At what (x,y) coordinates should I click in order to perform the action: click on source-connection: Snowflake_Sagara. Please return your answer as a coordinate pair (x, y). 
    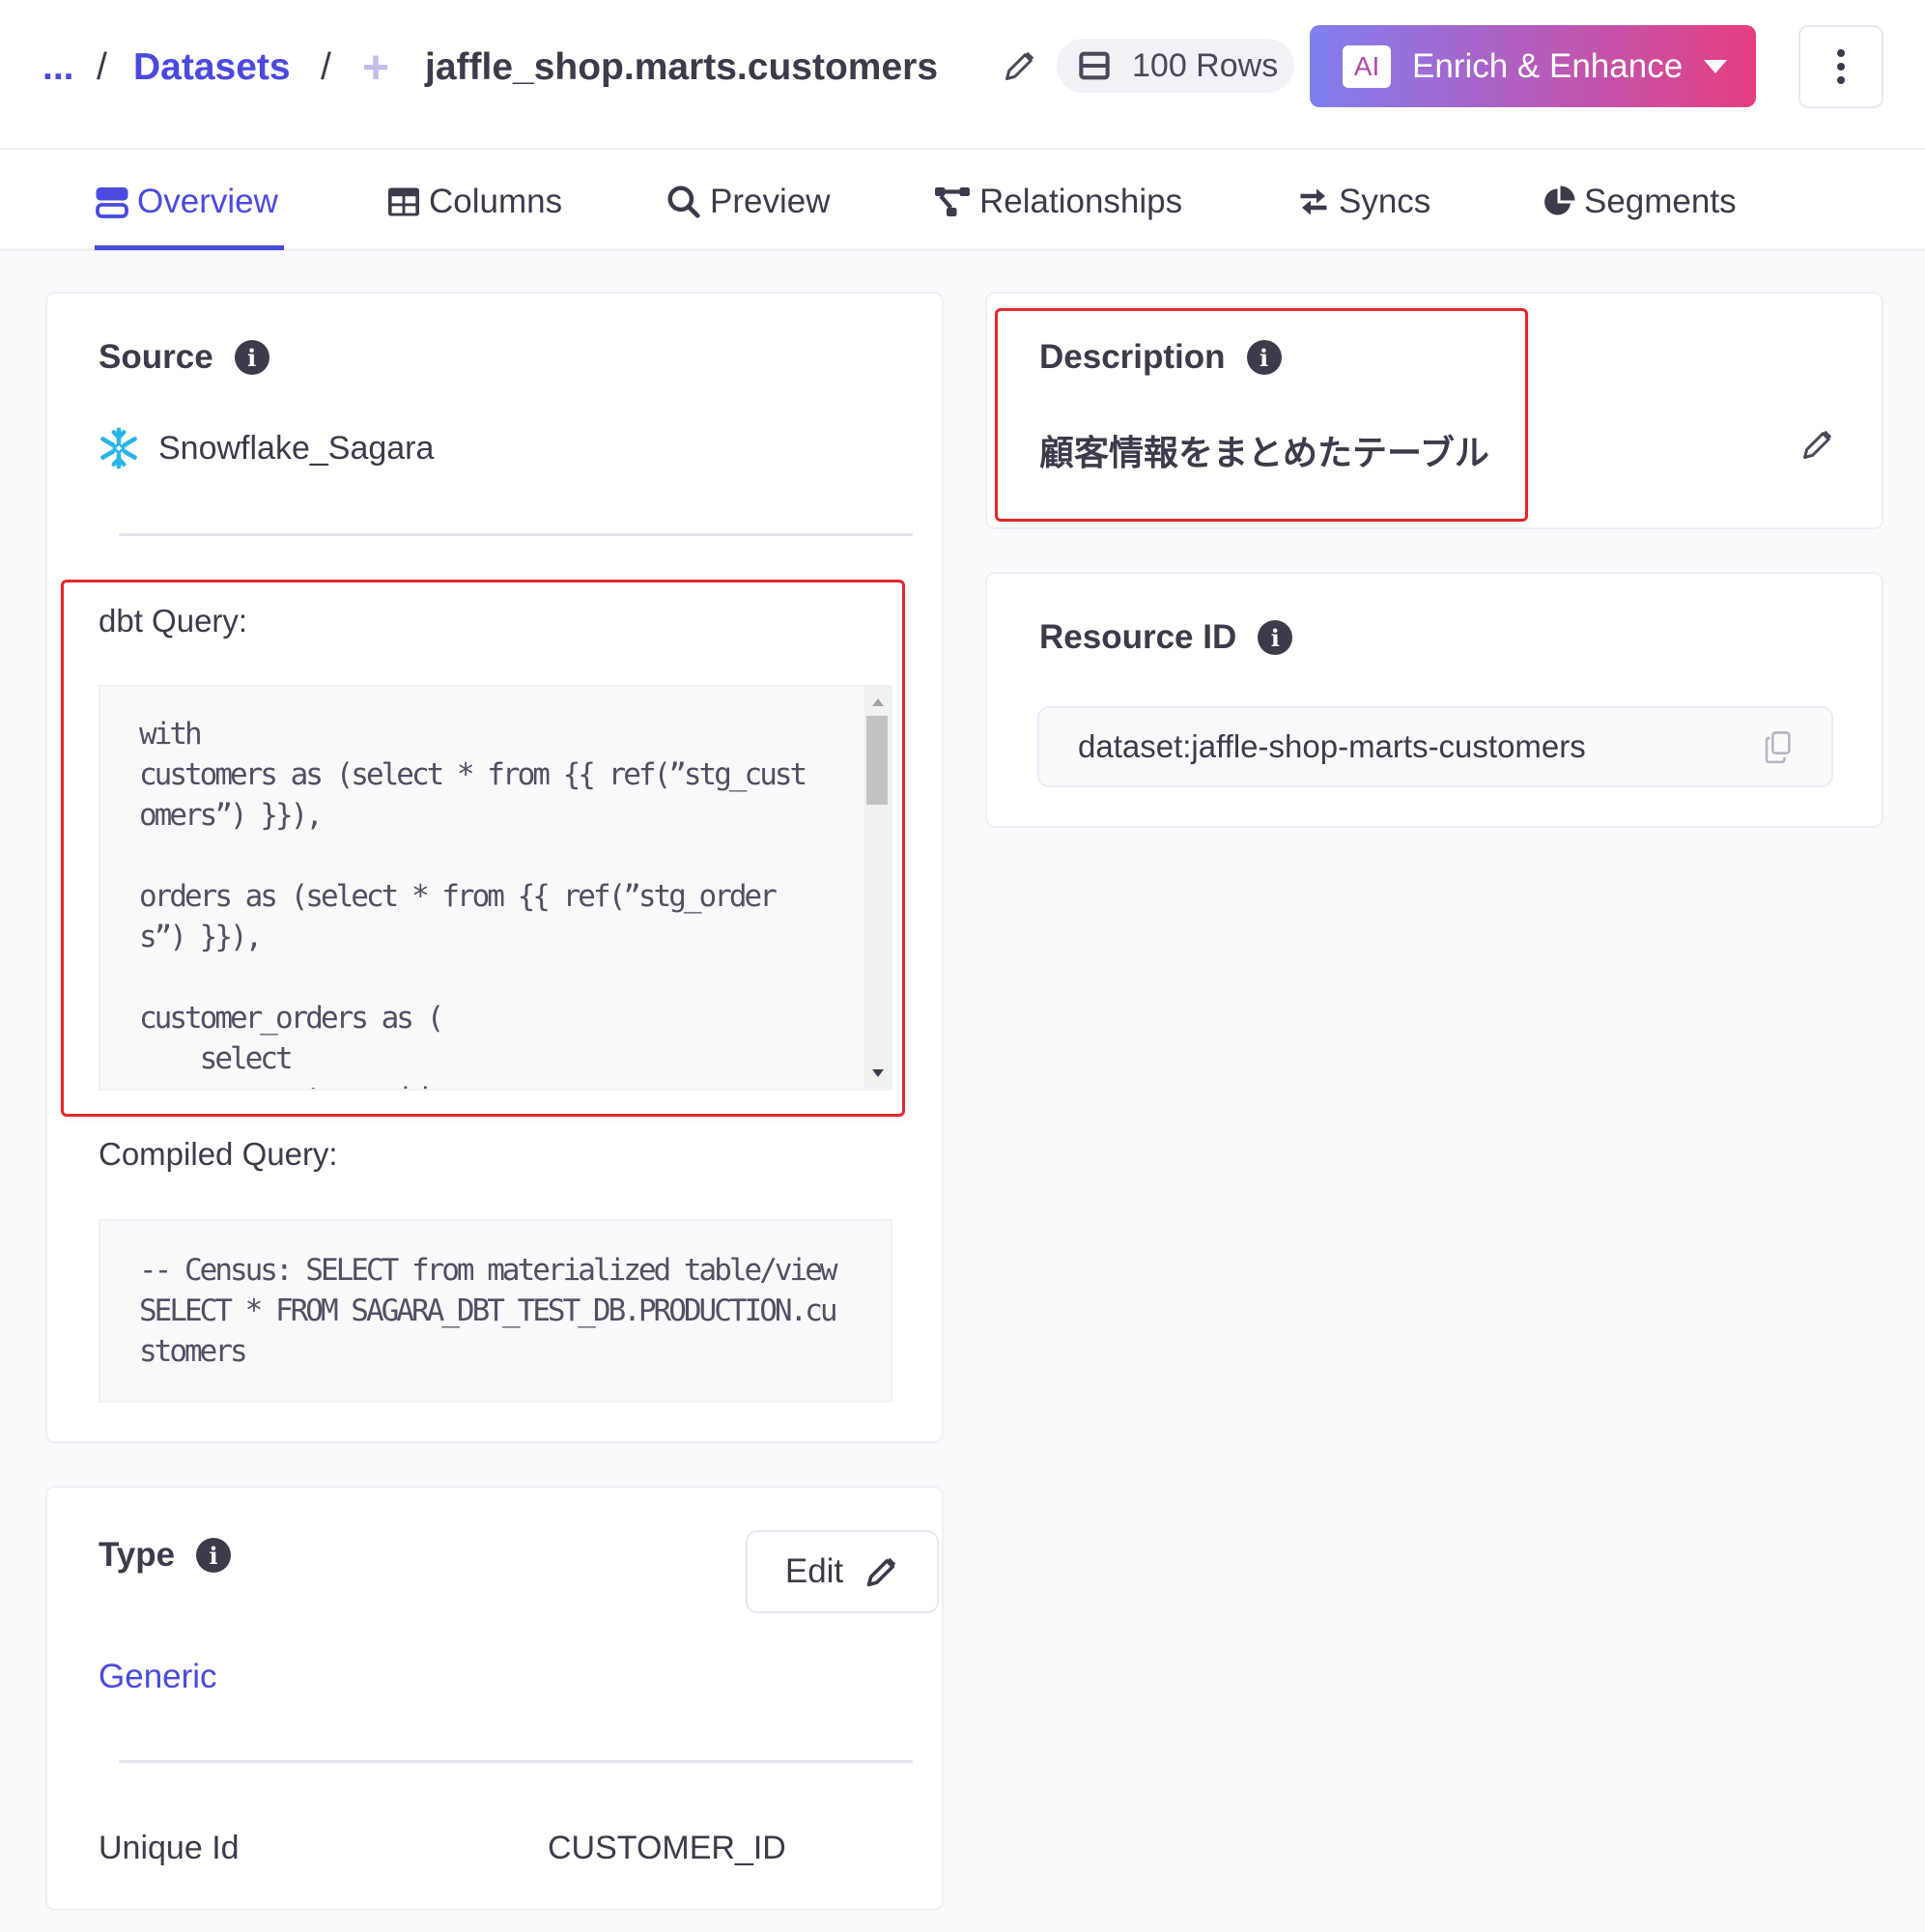
    Looking at the image, I should click on (267, 448).